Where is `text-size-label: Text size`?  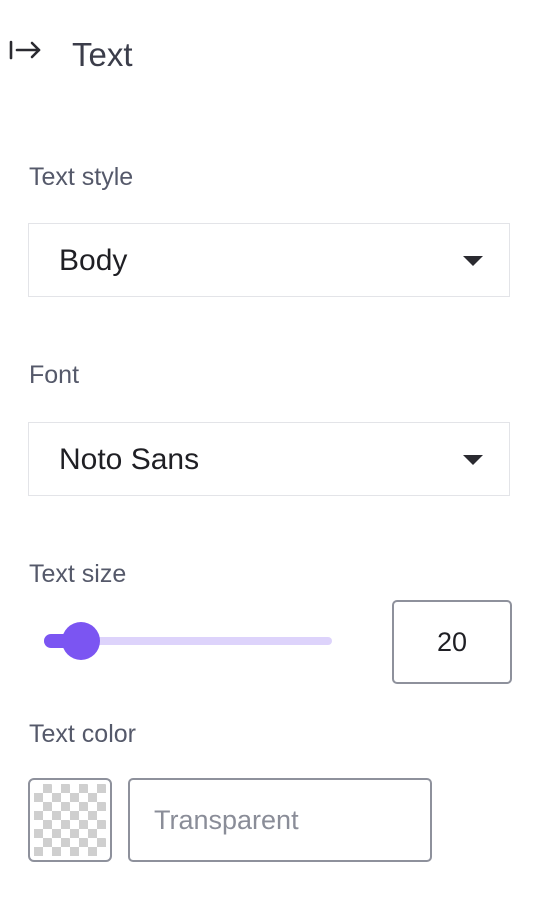
text-size-label: Text size is located at coordinates (78, 574).